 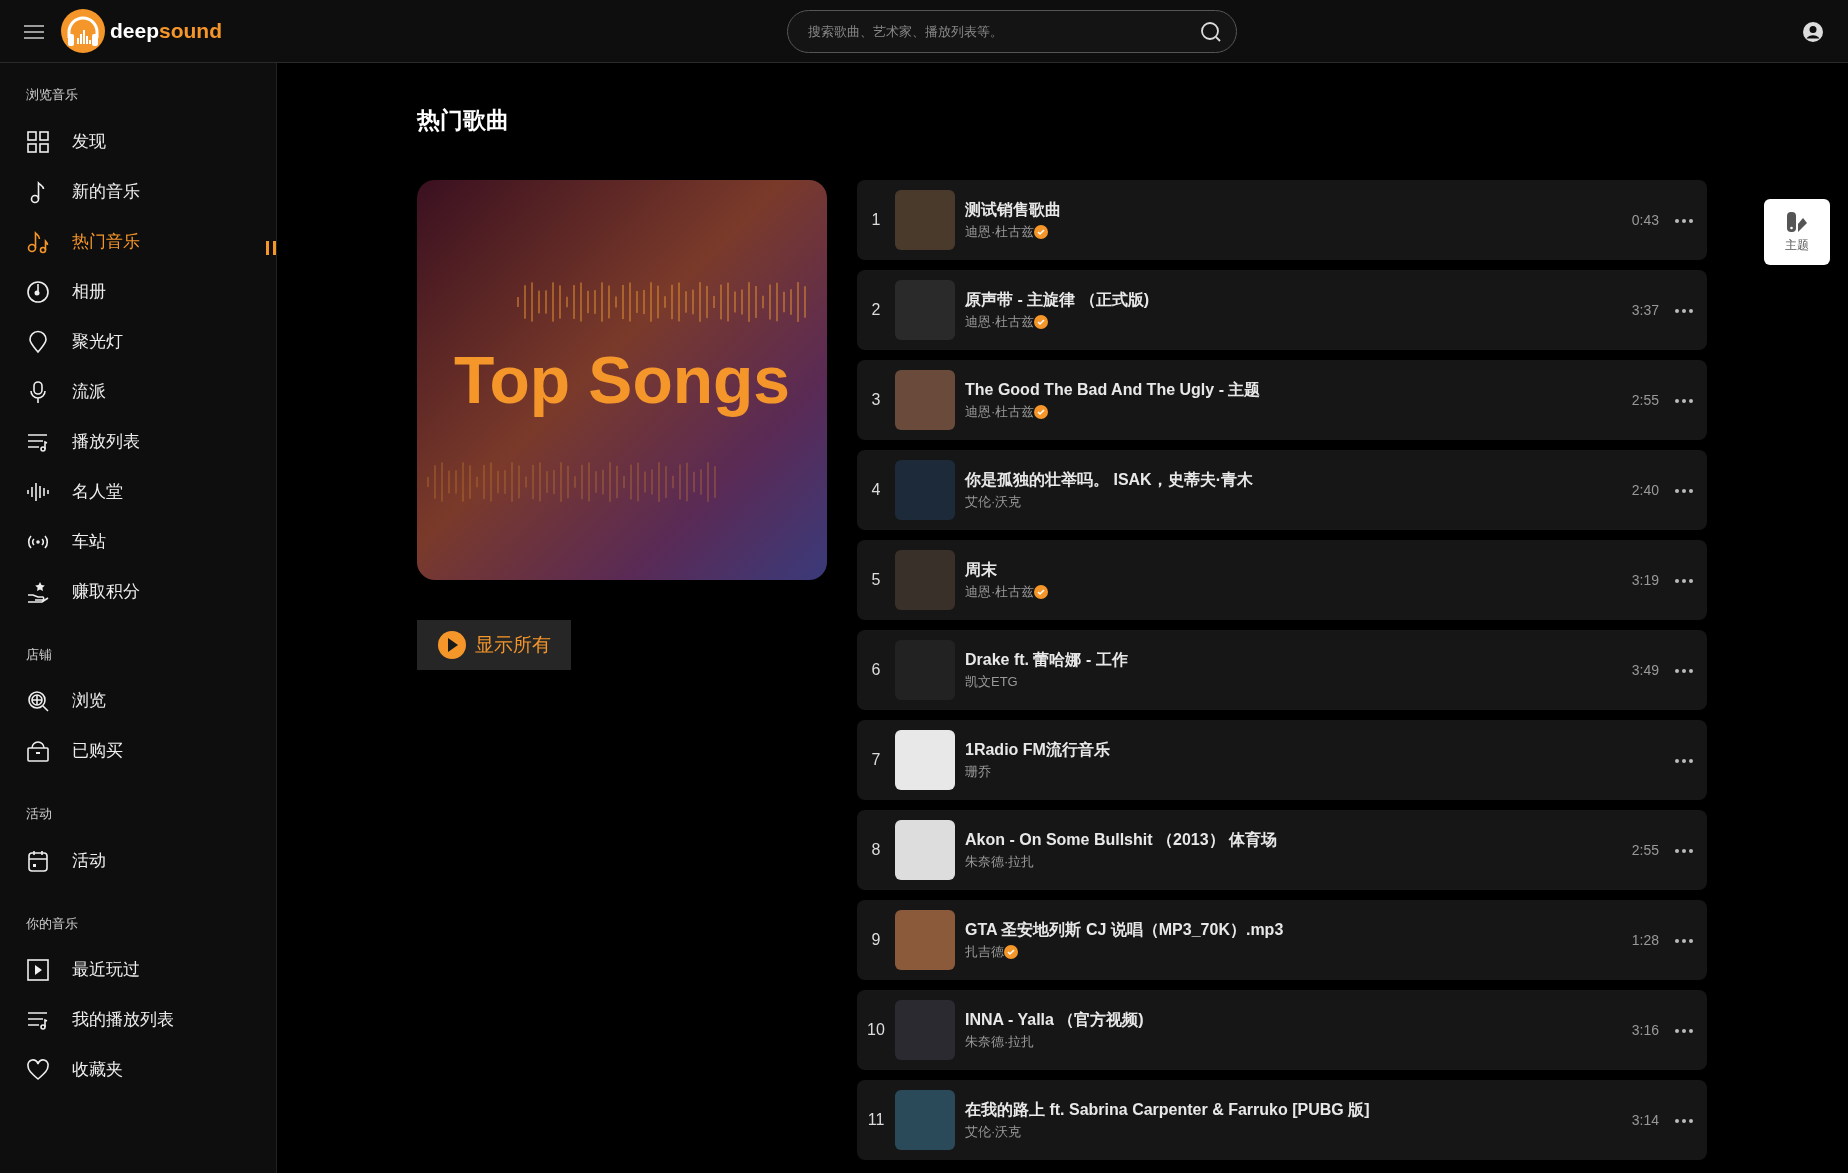 What do you see at coordinates (1298, 480) in the screenshot?
I see `song-title: 你是孤独的壮举吗。 ISAK，史蒂夫·青木` at bounding box center [1298, 480].